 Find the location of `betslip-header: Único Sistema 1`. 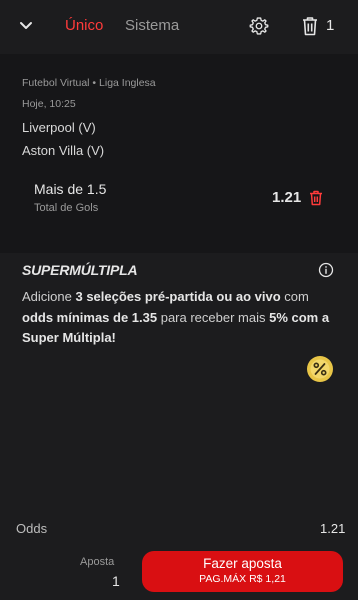

betslip-header: Único Sistema 1 is located at coordinates (179, 27).